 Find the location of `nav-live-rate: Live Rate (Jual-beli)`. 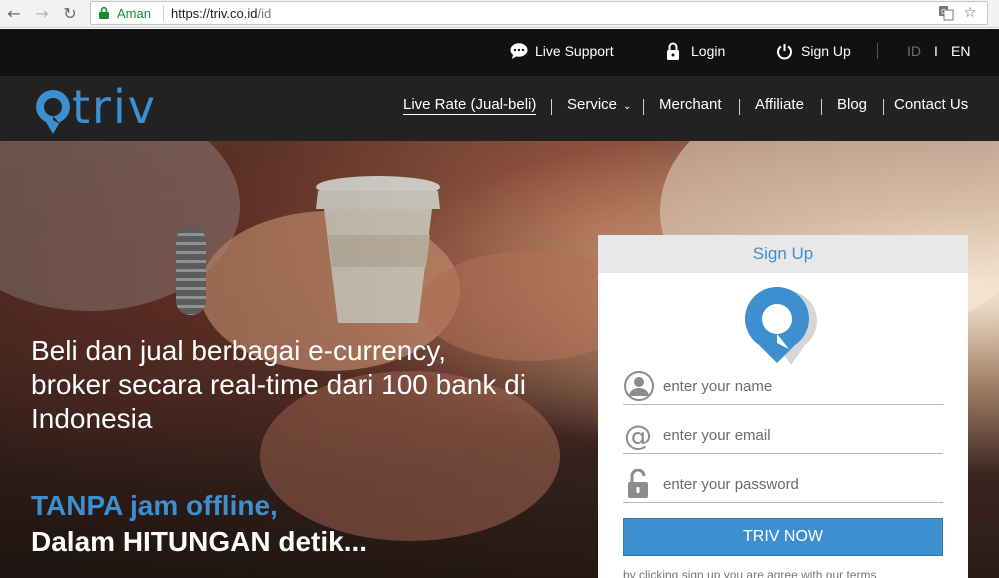

nav-live-rate: Live Rate (Jual-beli) is located at coordinates (470, 105).